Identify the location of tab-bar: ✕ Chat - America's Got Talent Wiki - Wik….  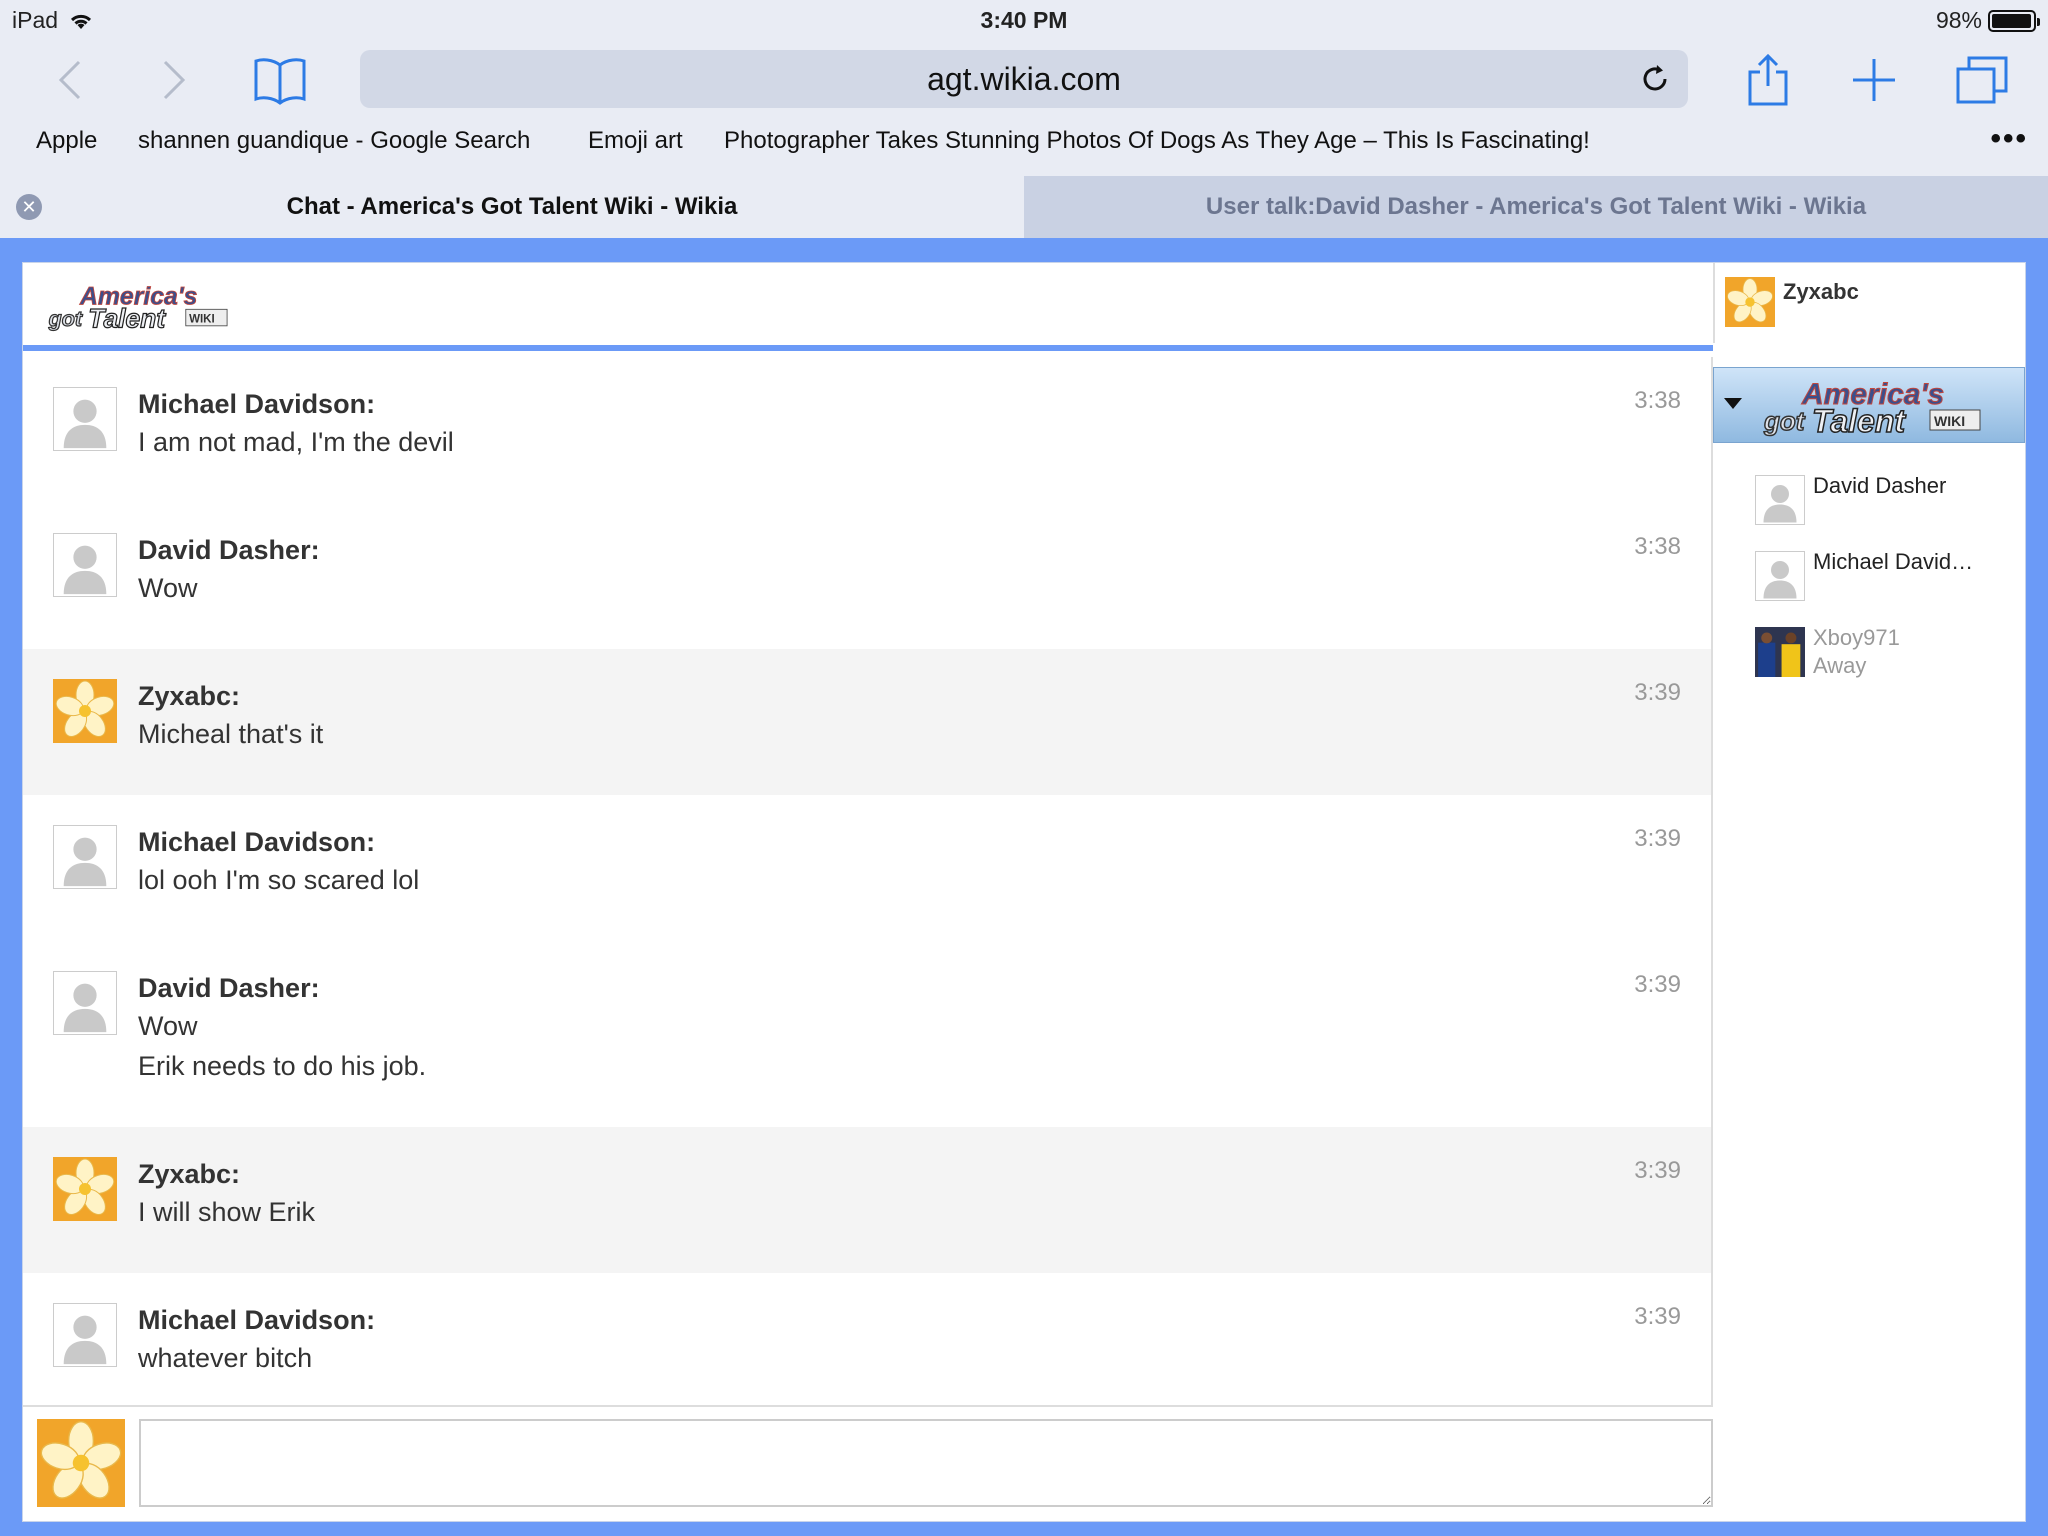
(1024, 207).